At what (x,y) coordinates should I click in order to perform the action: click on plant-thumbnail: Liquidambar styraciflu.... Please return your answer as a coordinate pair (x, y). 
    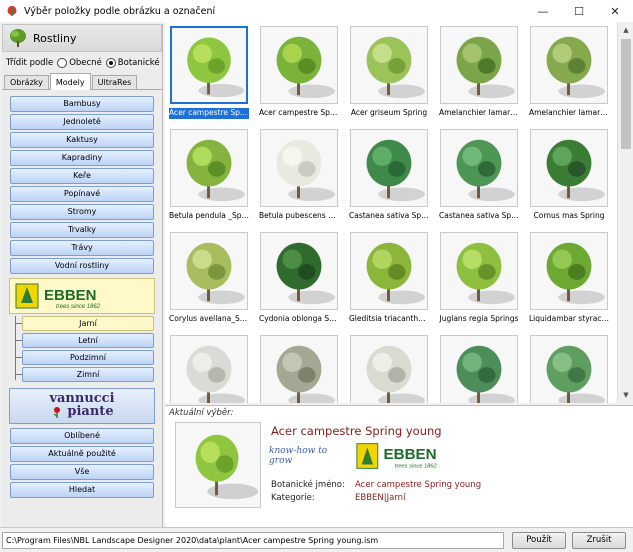
    Looking at the image, I should click on (569, 278).